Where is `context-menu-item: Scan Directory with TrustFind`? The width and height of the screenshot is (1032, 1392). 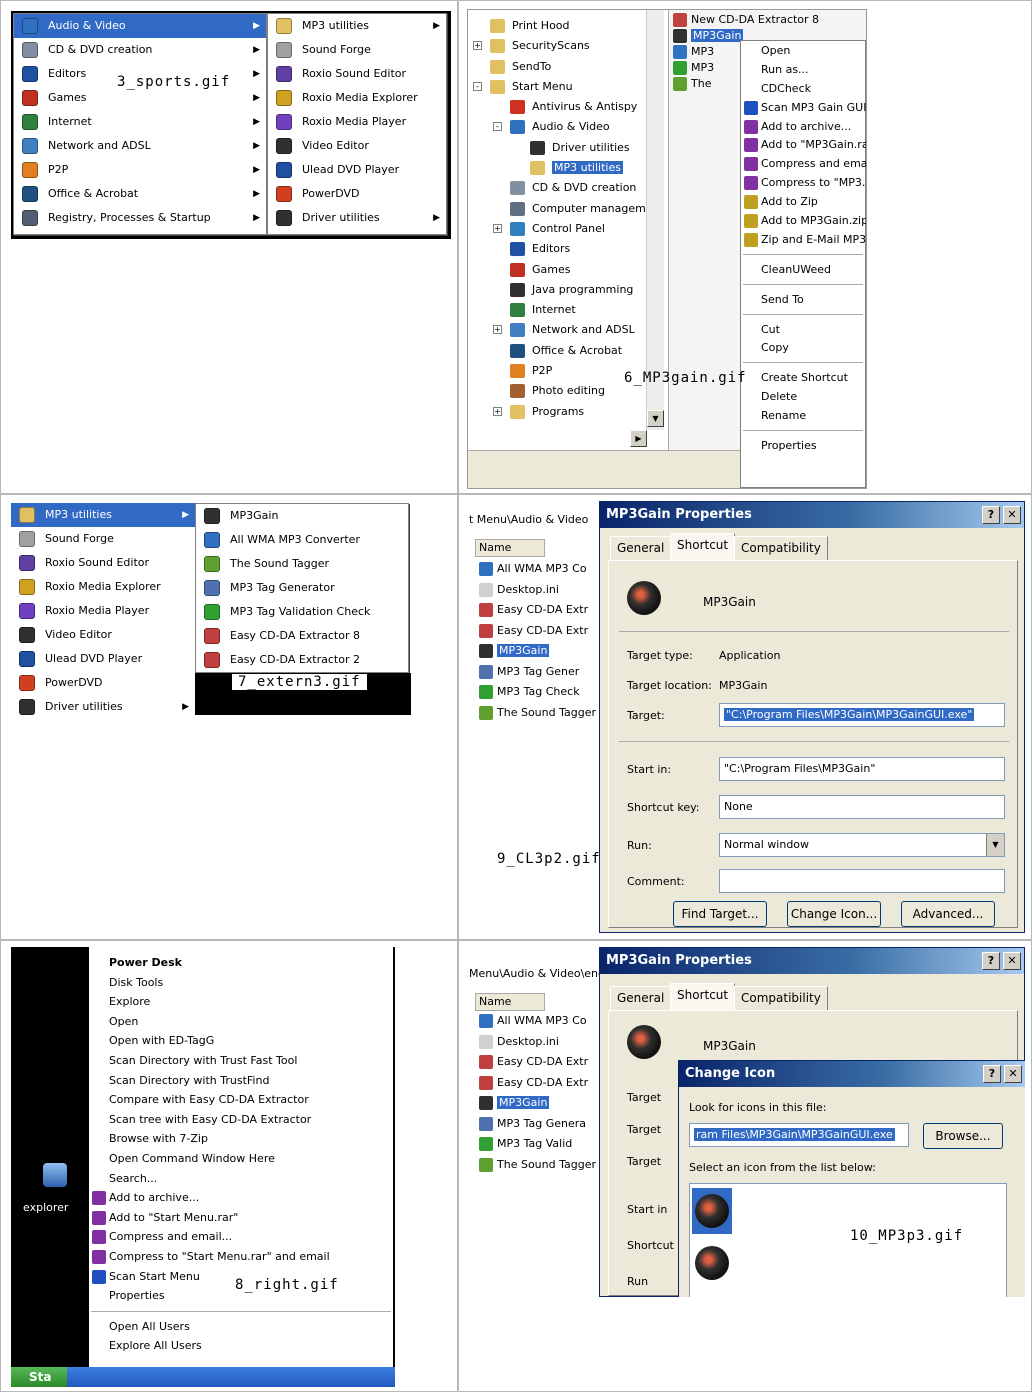
context-menu-item: Scan Directory with TrustFind is located at coordinates (241, 1081).